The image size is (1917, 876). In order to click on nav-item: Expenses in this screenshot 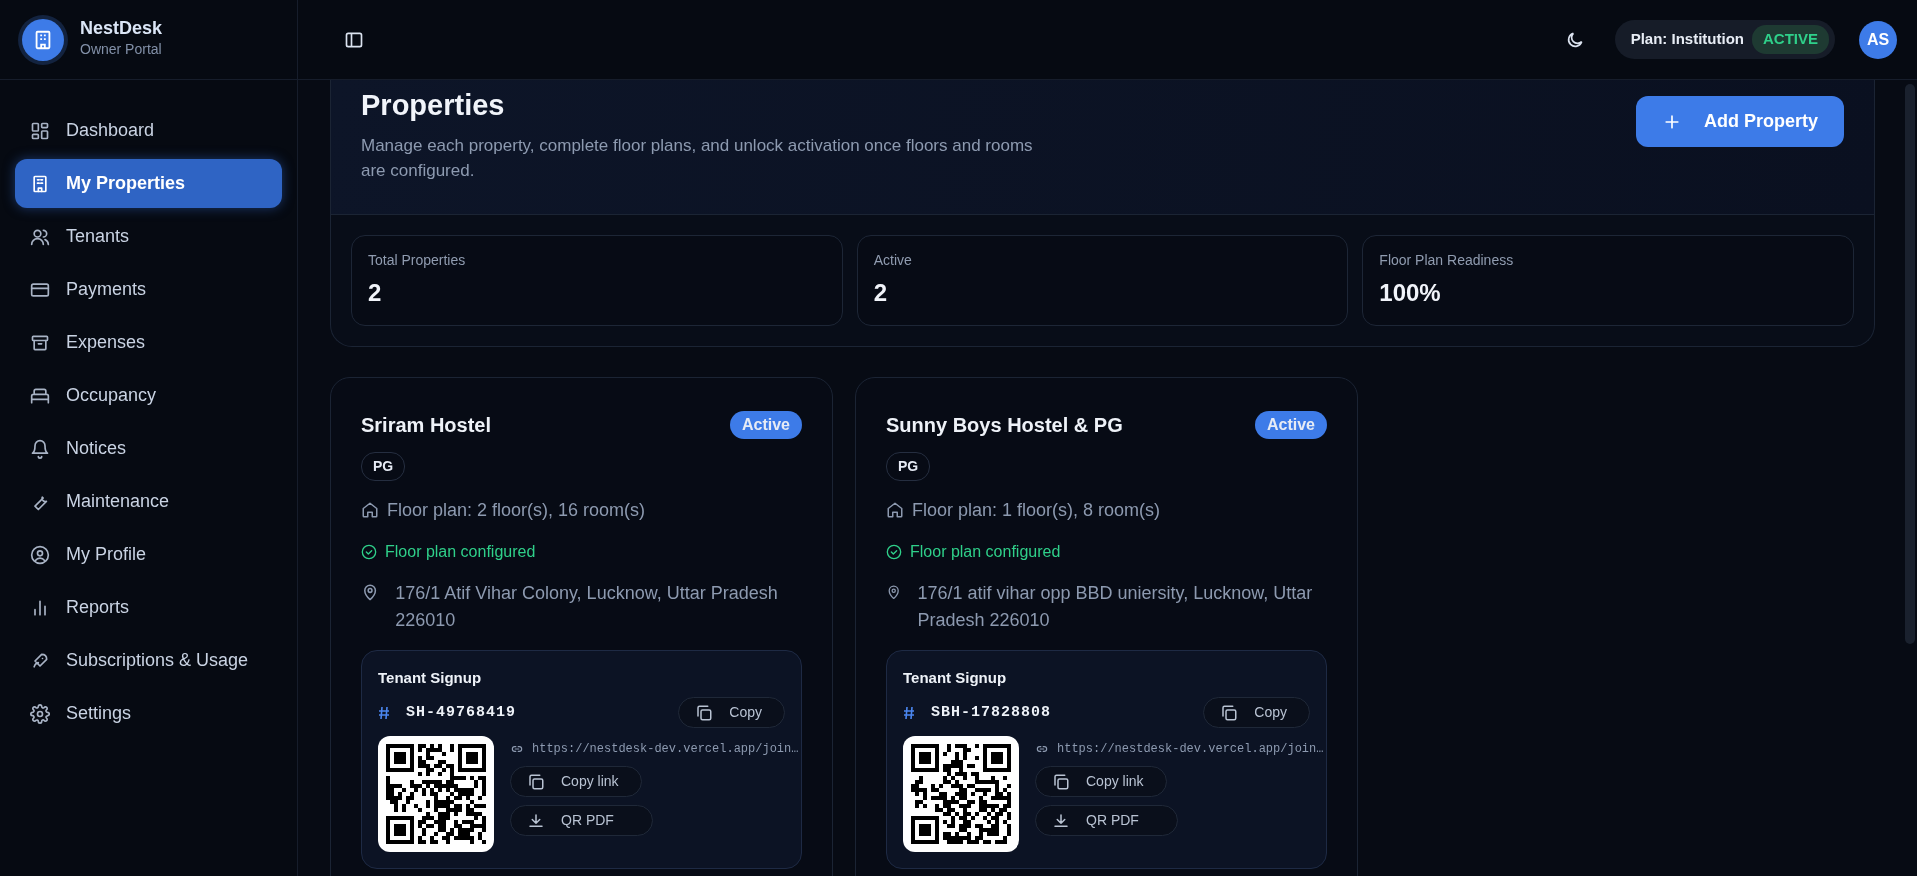, I will do `click(148, 342)`.